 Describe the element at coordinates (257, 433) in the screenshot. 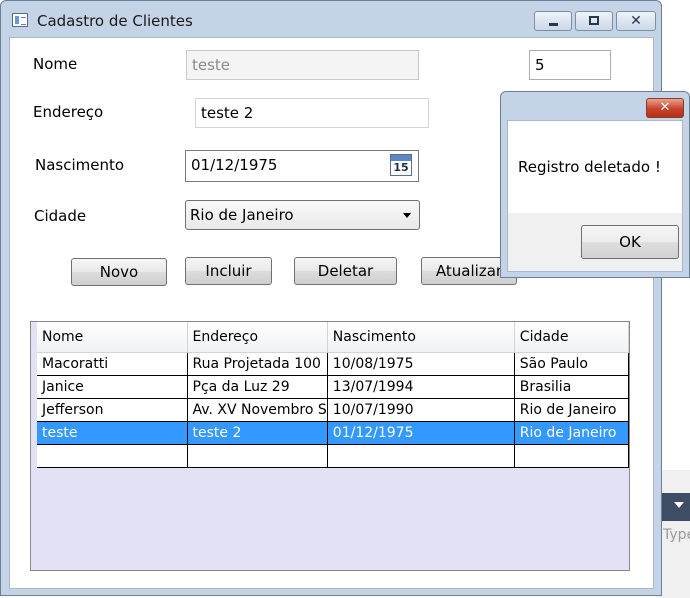

I see `cell-endereco: teste 2` at that location.